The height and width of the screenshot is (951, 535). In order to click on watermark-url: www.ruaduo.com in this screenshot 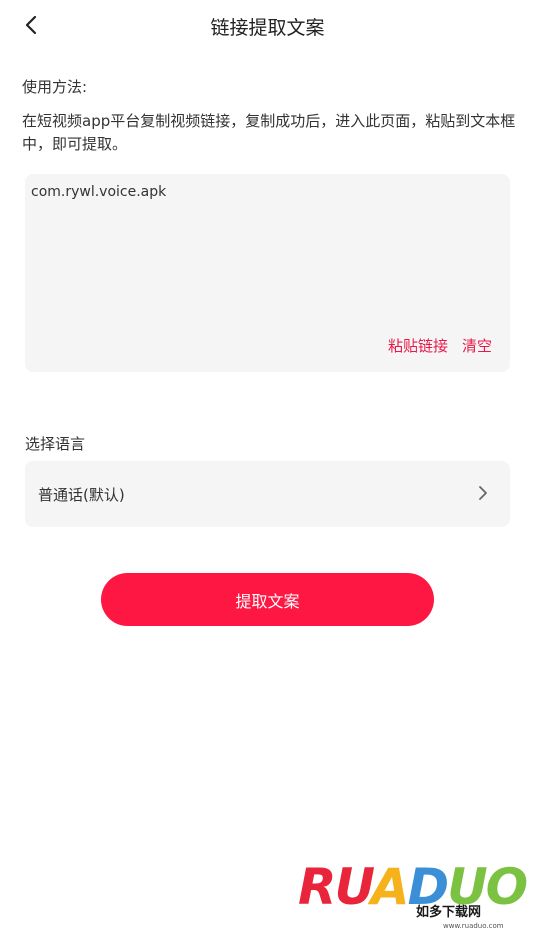, I will do `click(473, 926)`.